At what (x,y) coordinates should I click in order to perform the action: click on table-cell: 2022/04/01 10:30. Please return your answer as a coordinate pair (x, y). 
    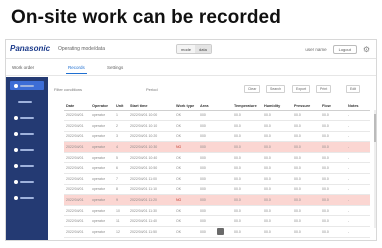
    Looking at the image, I should click on (151, 147).